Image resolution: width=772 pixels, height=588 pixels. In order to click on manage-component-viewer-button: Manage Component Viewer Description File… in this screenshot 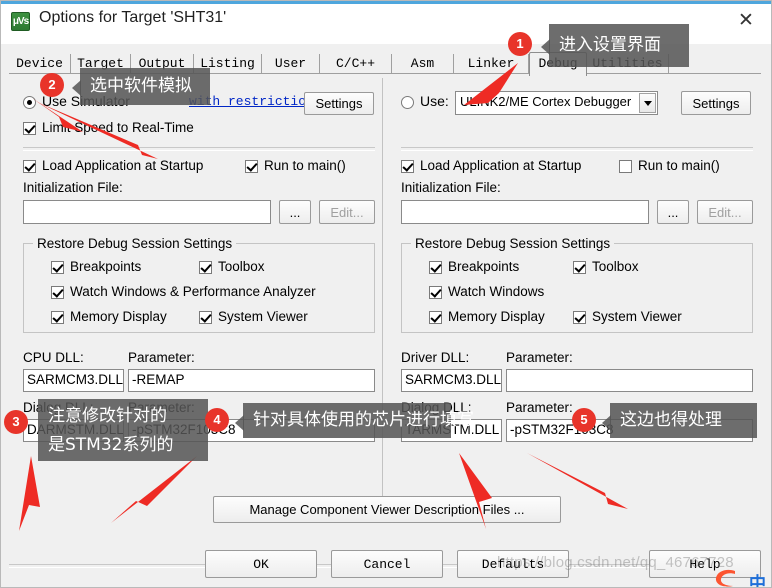, I will do `click(387, 509)`.